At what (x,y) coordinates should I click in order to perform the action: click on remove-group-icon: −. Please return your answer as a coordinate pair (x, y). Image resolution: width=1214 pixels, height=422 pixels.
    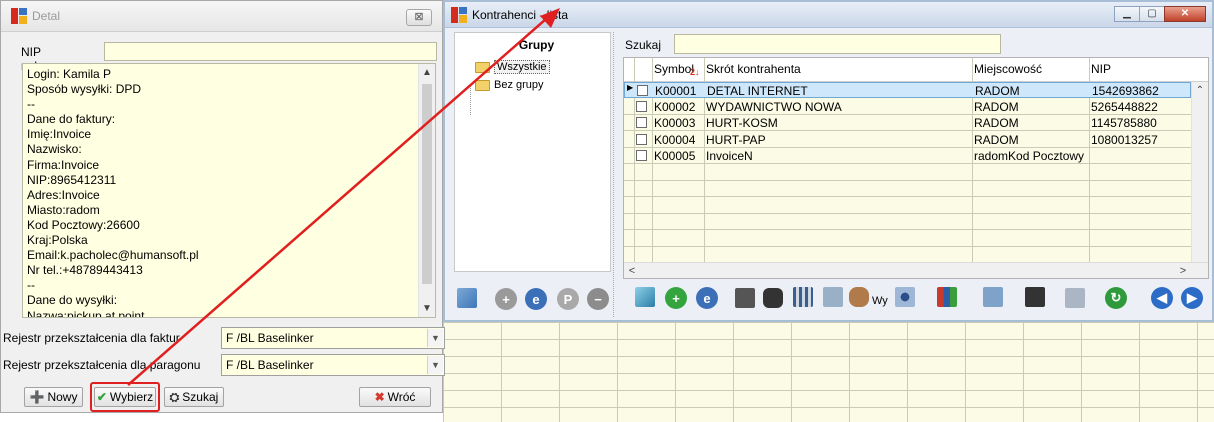
    Looking at the image, I should click on (598, 299).